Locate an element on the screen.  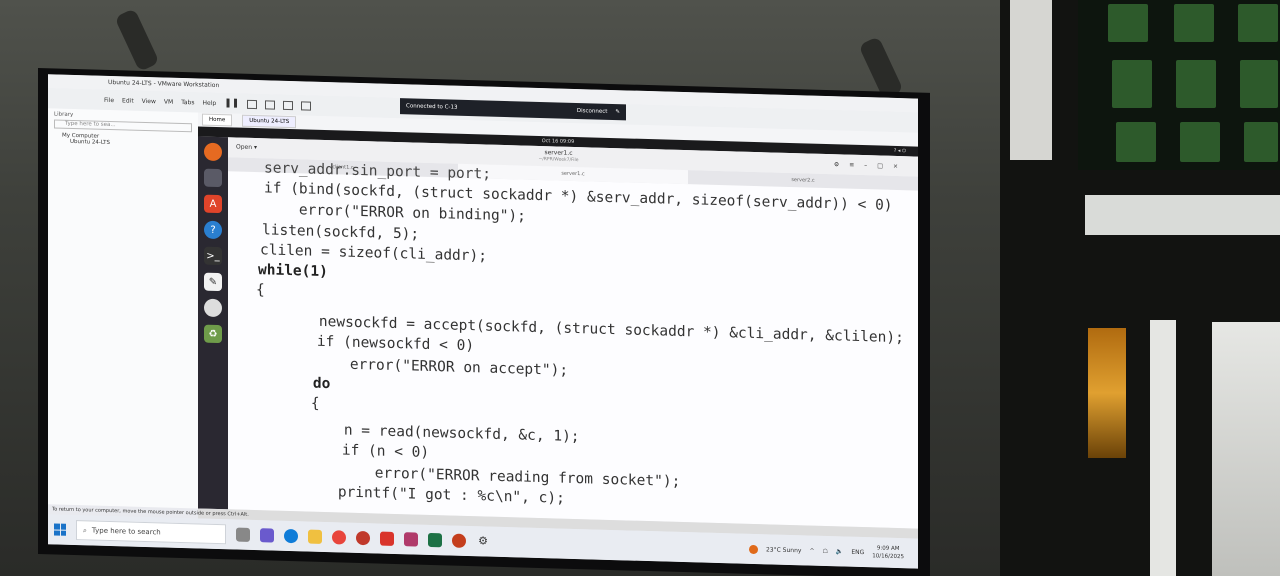
ubuntu-clock: Oct 16 09:09 is located at coordinates (558, 141).